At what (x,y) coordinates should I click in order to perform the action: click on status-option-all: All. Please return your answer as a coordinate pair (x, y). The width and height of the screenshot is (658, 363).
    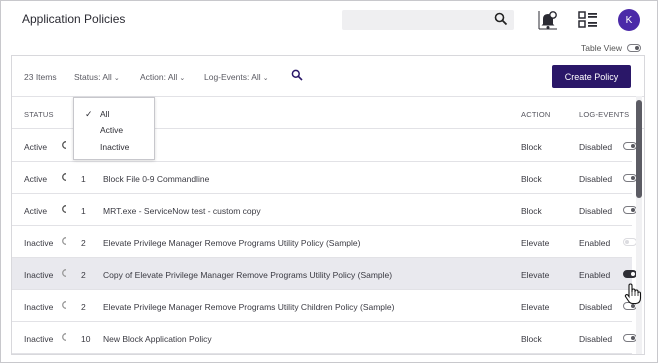
    Looking at the image, I should click on (104, 114).